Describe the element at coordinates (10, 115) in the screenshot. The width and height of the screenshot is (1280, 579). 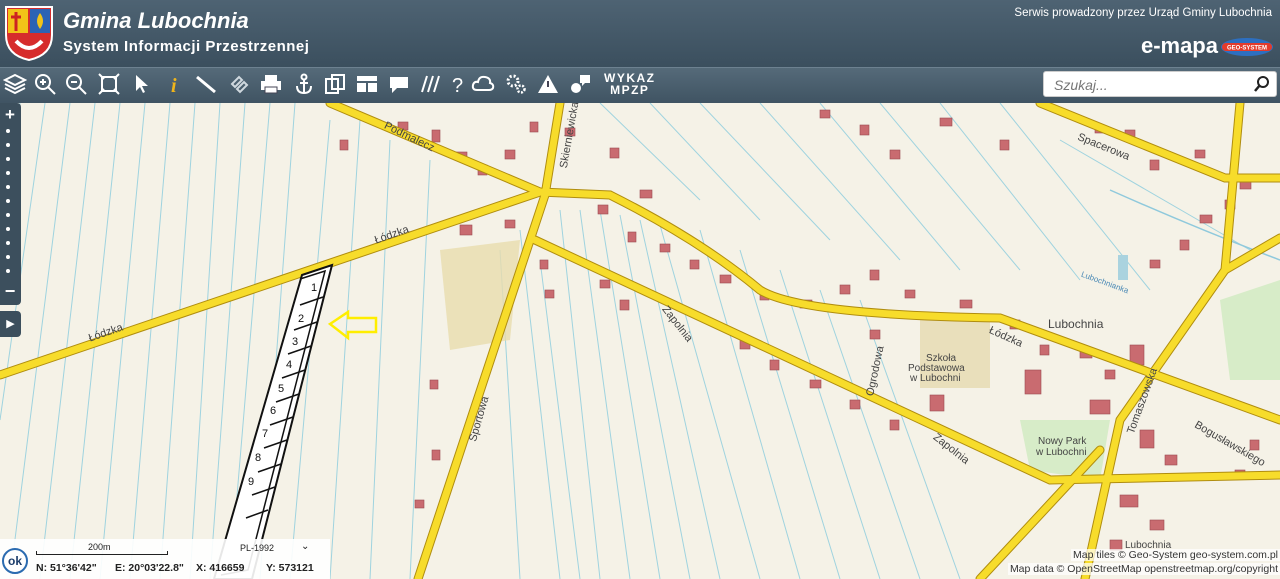
I see `zoom-plus-icon: +` at that location.